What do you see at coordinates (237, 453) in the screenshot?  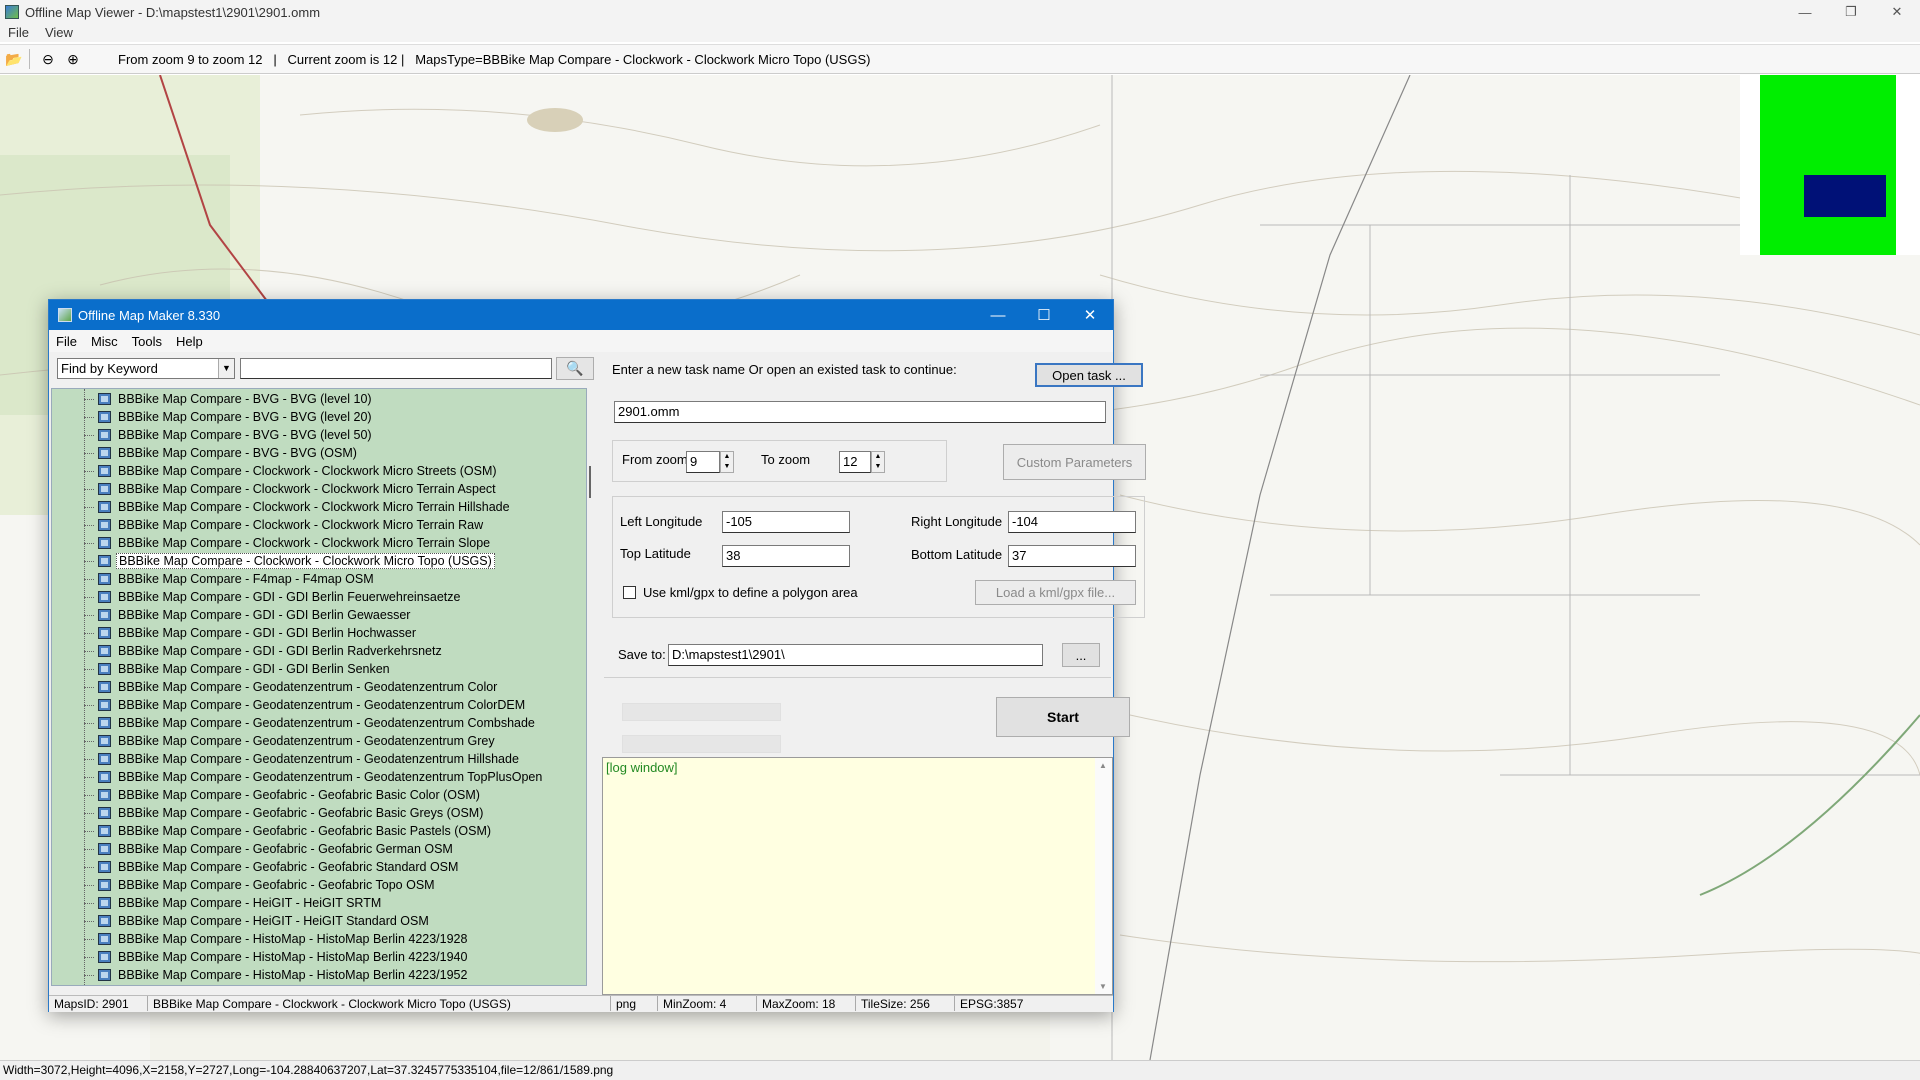 I see `map-source-label: BBBike Map Compare - BVG - BVG (OSM)` at bounding box center [237, 453].